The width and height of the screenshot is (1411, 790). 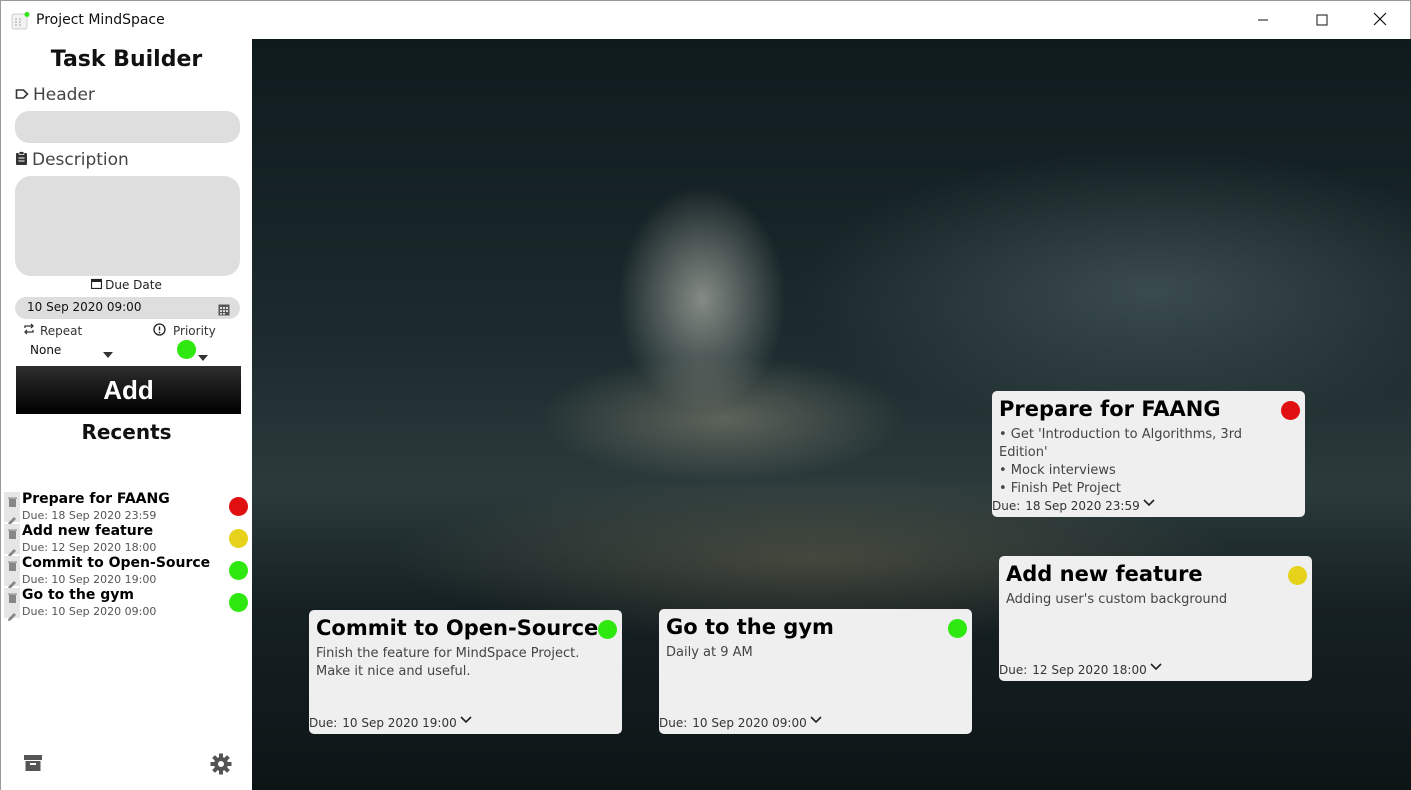 I want to click on archive-icon, so click(x=33, y=766).